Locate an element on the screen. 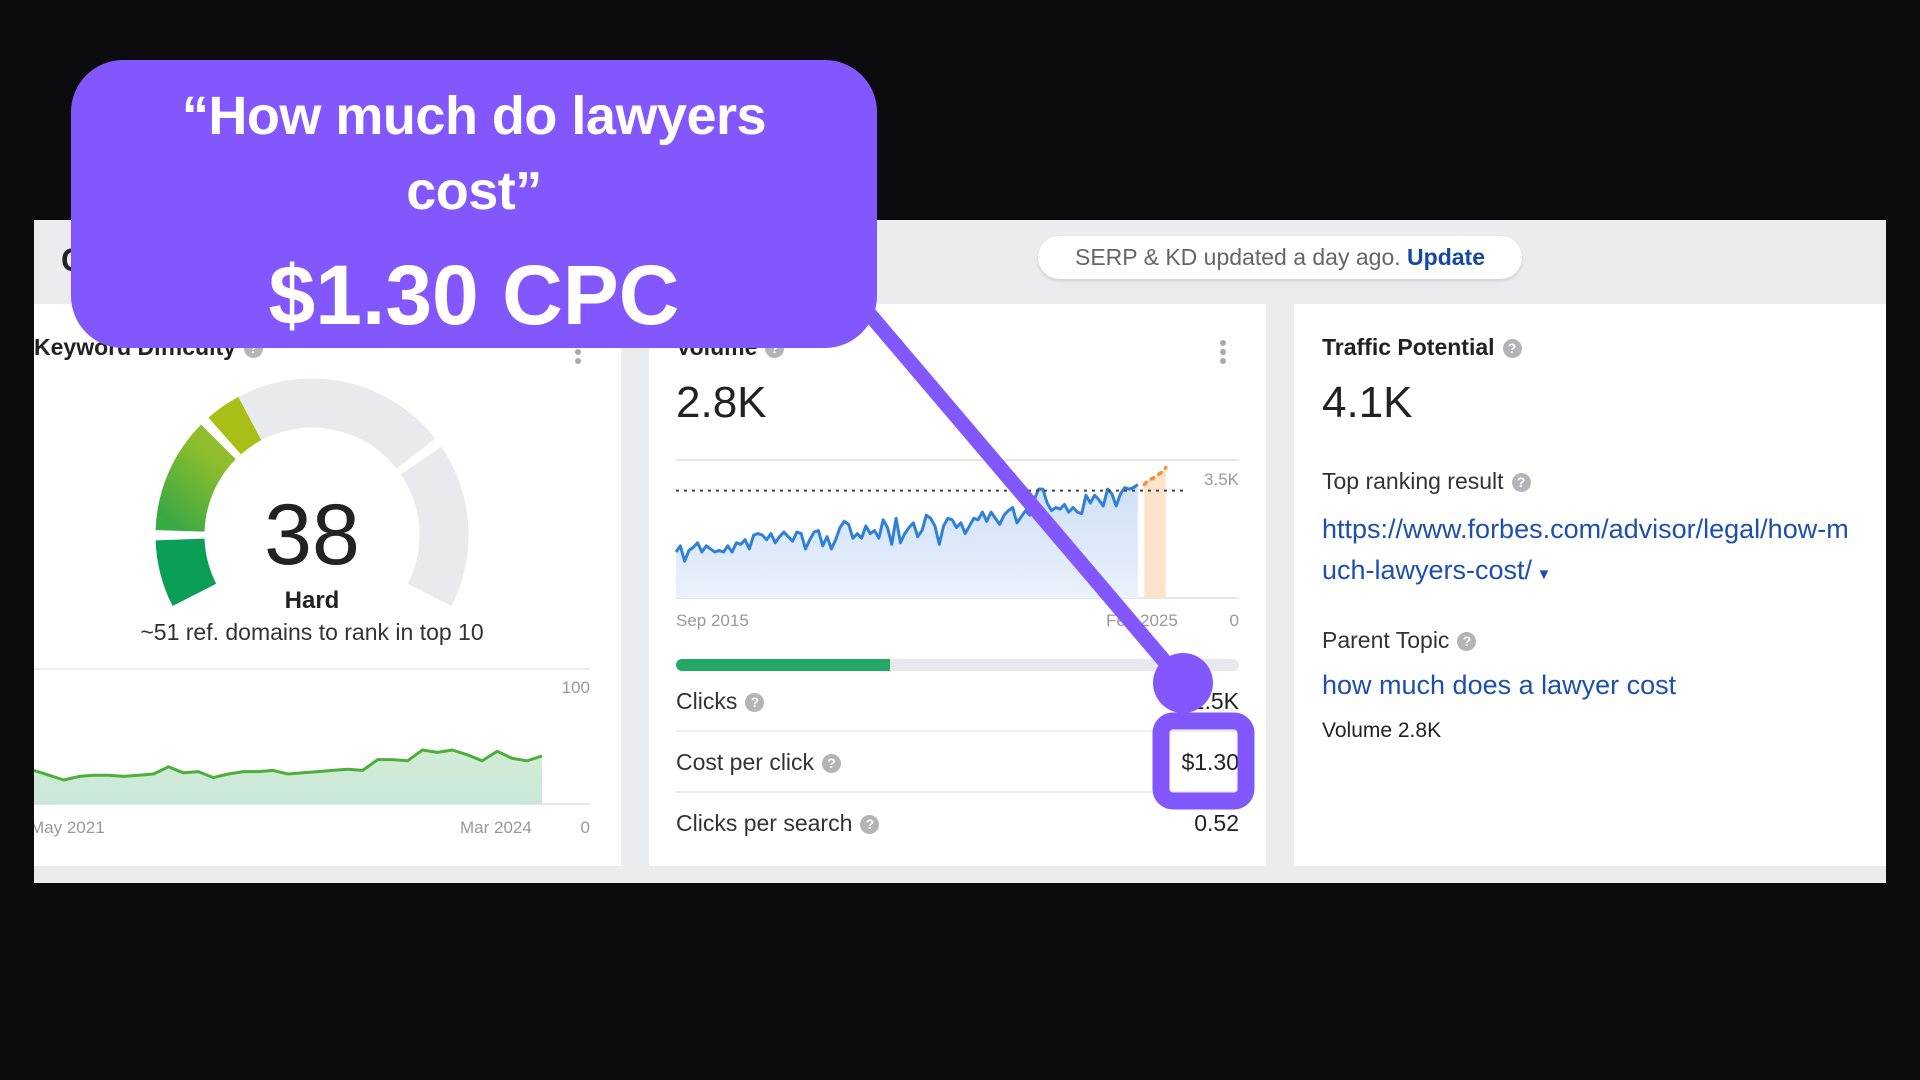 The height and width of the screenshot is (1080, 1920). callout-connector is located at coordinates (1024, 496).